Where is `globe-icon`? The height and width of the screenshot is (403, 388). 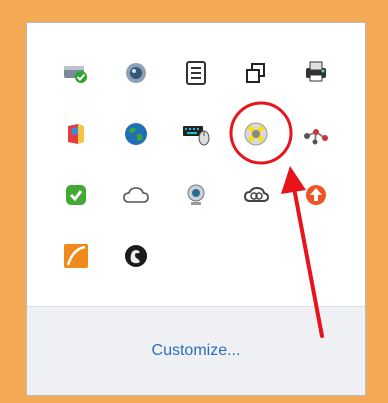
globe-icon is located at coordinates (136, 134).